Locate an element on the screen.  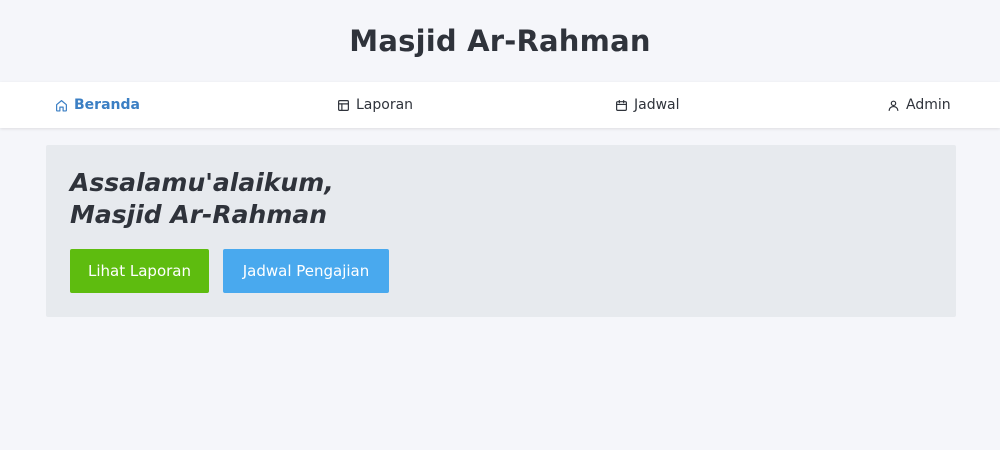
nav-item-beranda: Beranda is located at coordinates (97, 105).